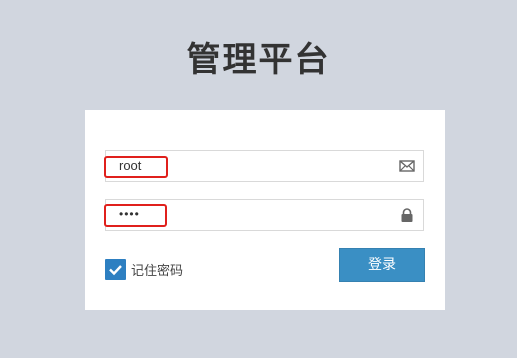 The width and height of the screenshot is (517, 358). Describe the element at coordinates (258, 60) in the screenshot. I see `page-title: 管理平台` at that location.